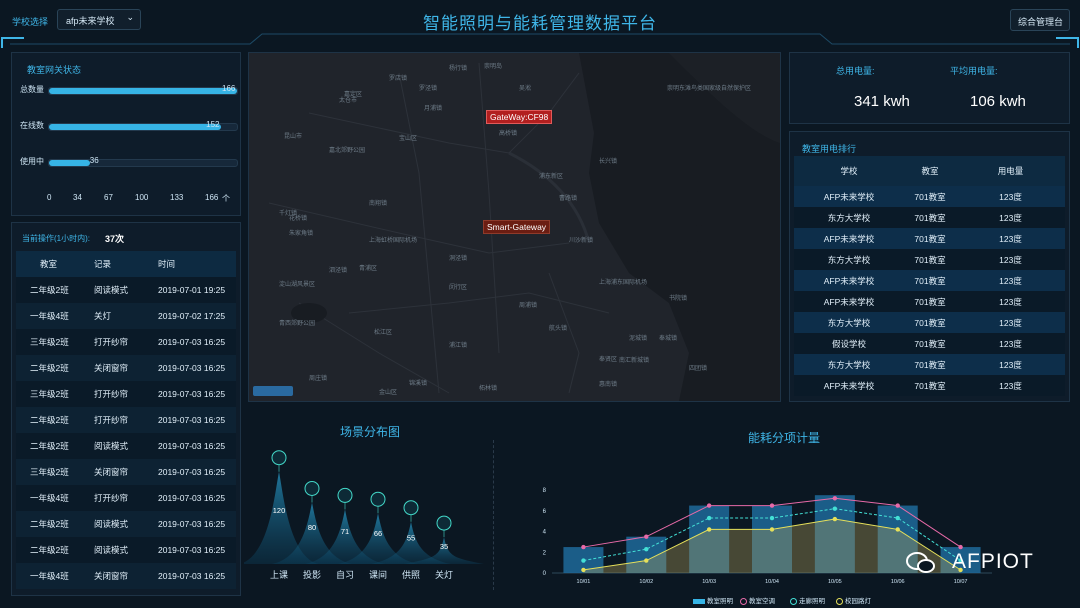 This screenshot has width=1080, height=608. What do you see at coordinates (126, 498) in the screenshot?
I see `table-row: 一年级4班 打开纱帘 2019-07-03 16:25` at bounding box center [126, 498].